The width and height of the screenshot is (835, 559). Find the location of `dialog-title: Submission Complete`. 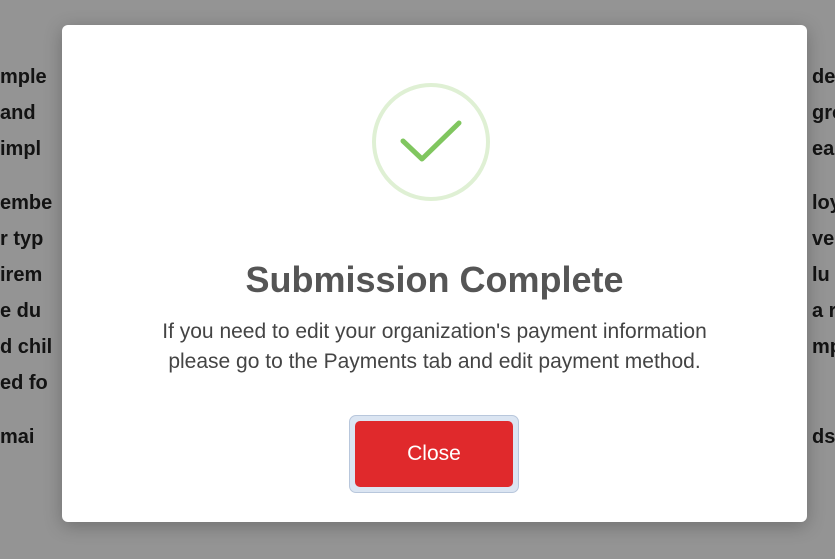

dialog-title: Submission Complete is located at coordinates (434, 279).